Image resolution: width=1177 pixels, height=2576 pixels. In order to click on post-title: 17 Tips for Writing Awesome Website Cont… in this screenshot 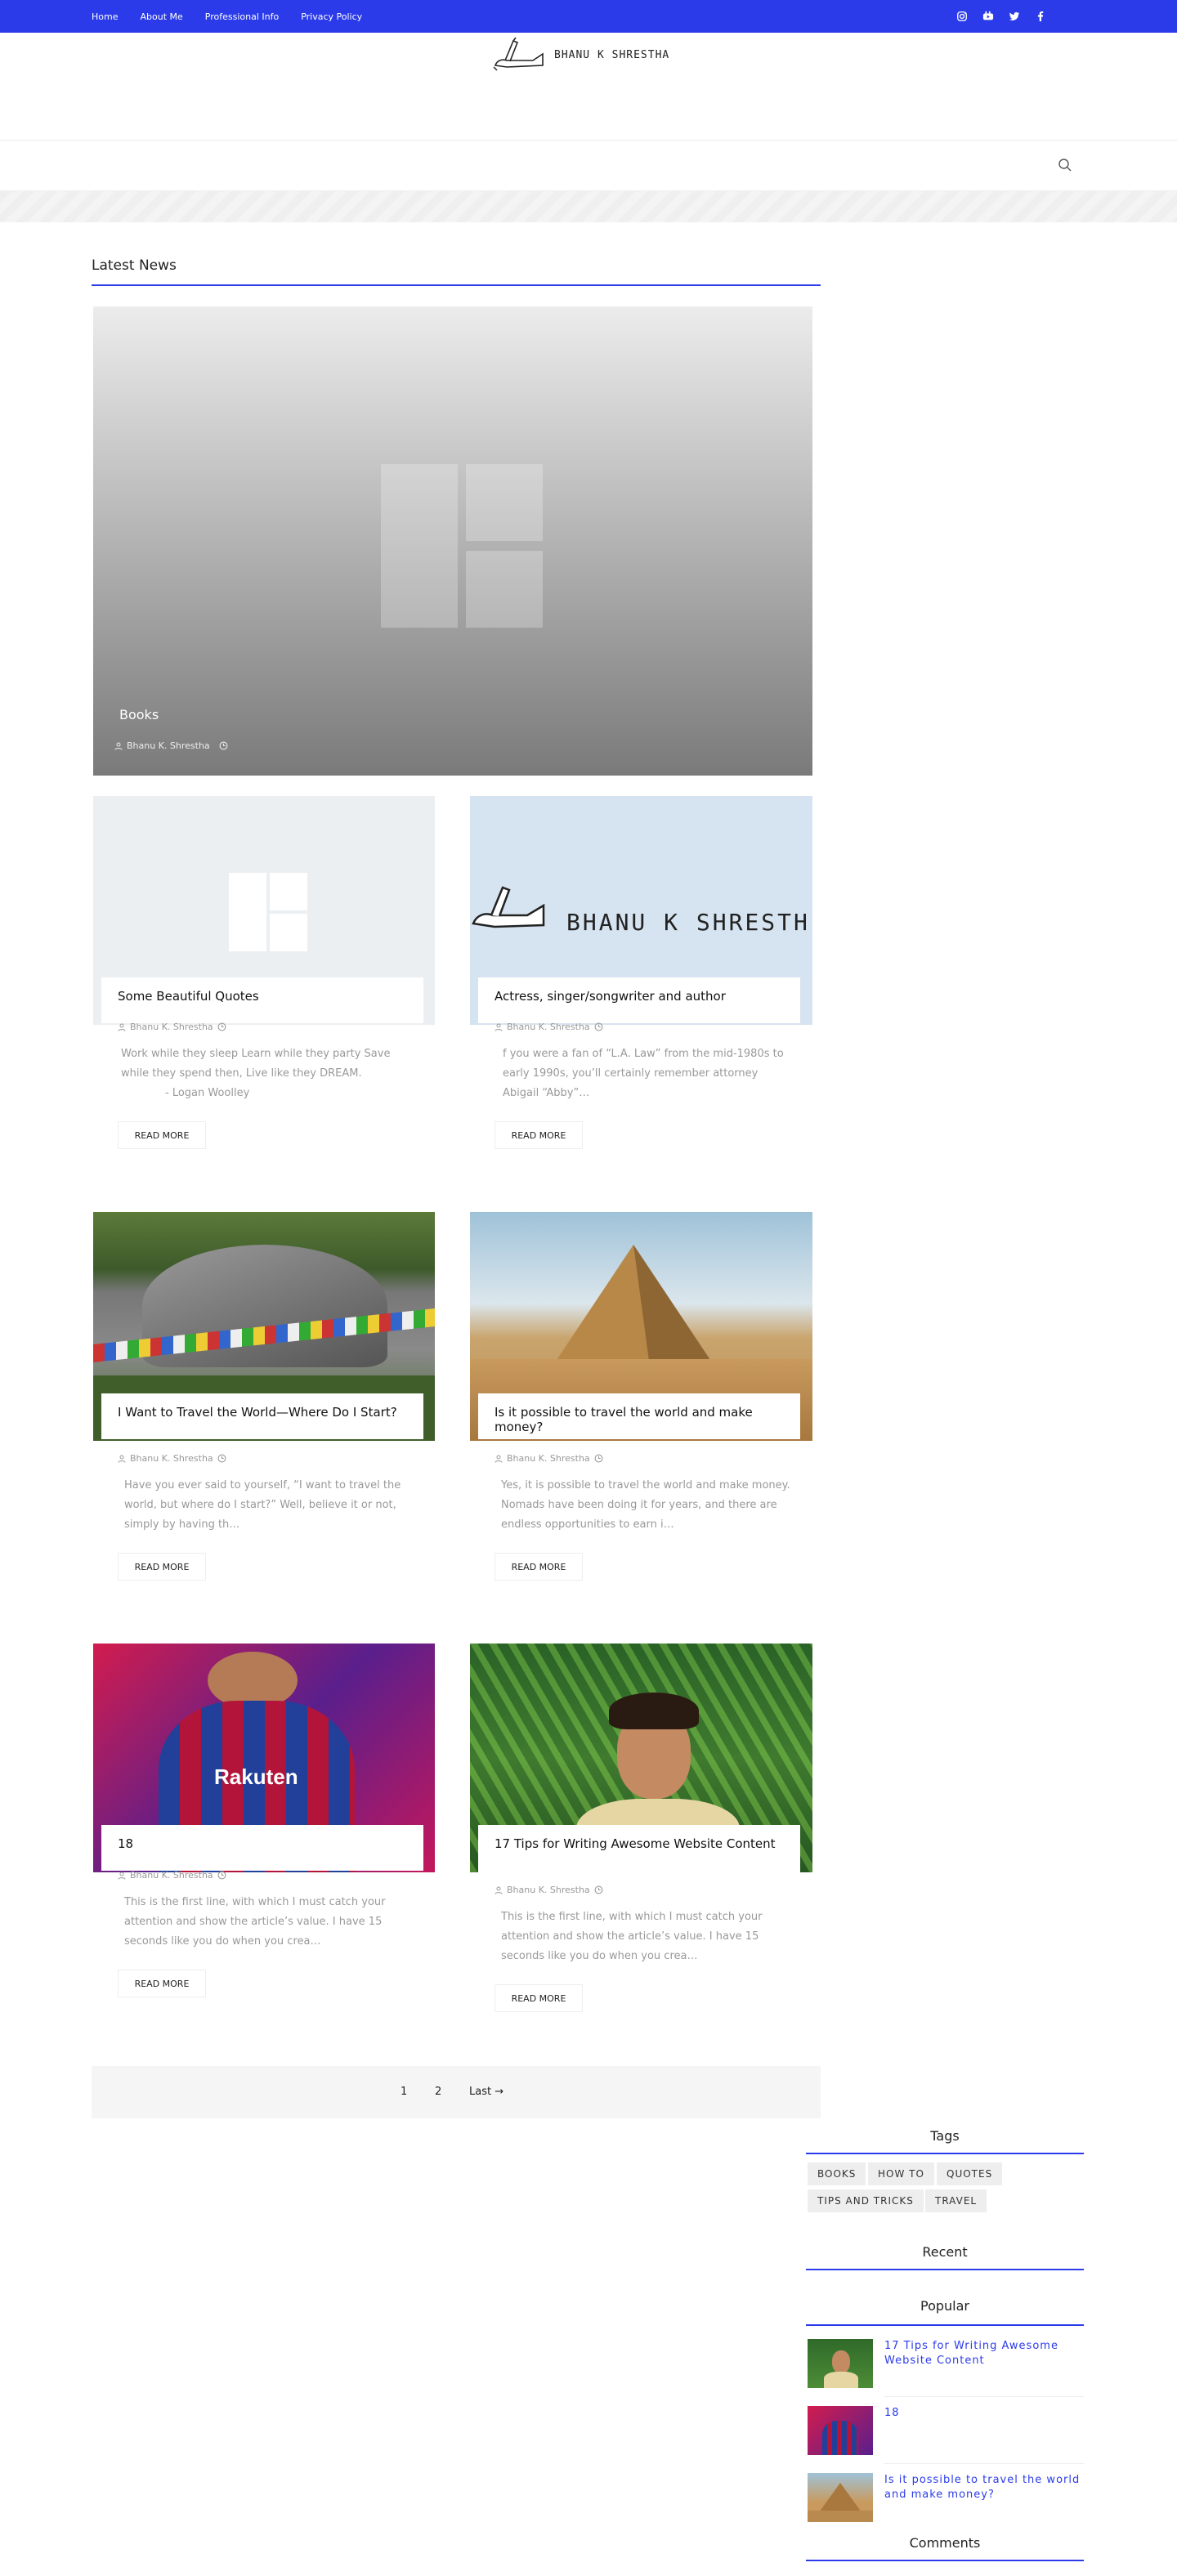, I will do `click(639, 1843)`.